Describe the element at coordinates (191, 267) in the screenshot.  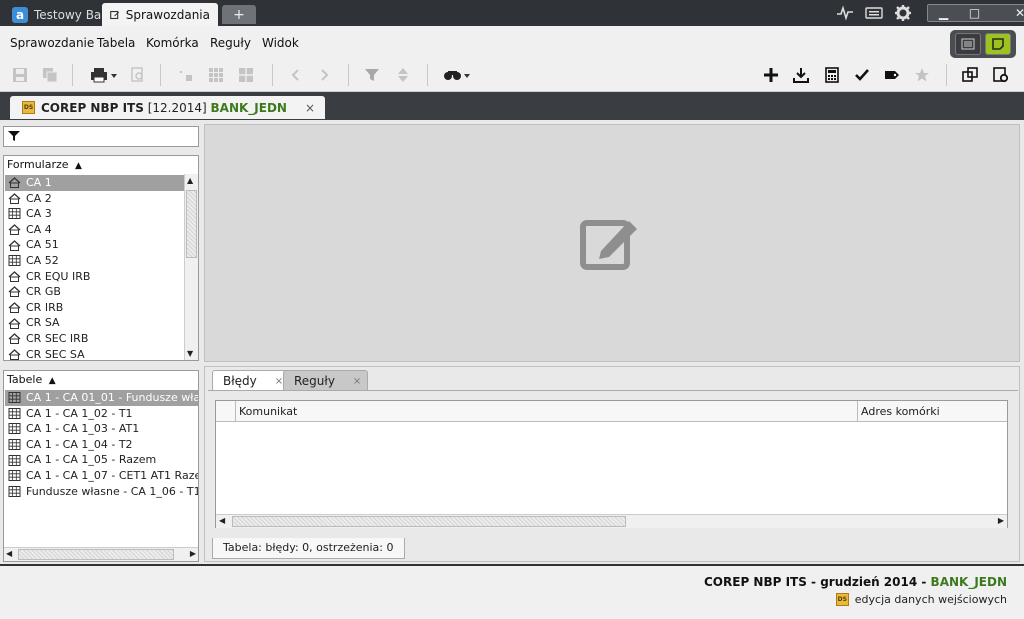
I see `forms-scrollbar: ▲ ▼` at that location.